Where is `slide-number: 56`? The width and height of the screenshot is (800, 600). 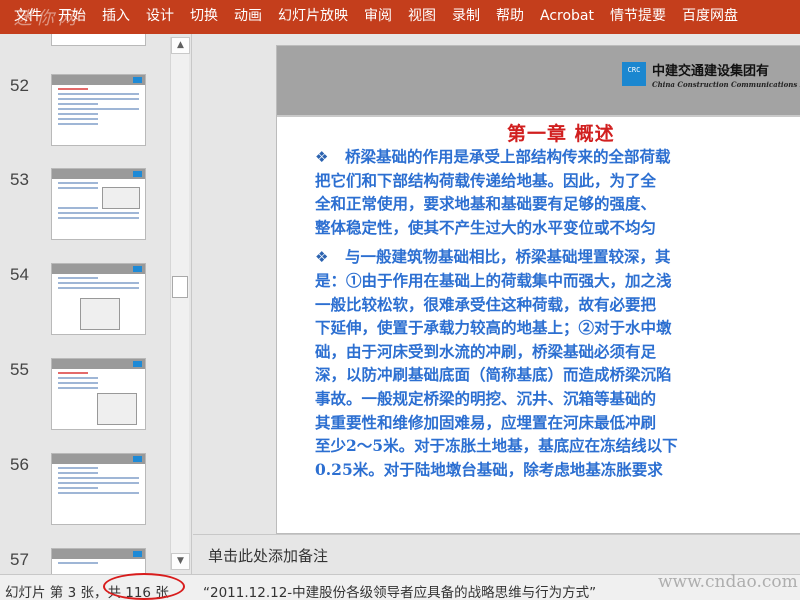 slide-number: 56 is located at coordinates (19, 464).